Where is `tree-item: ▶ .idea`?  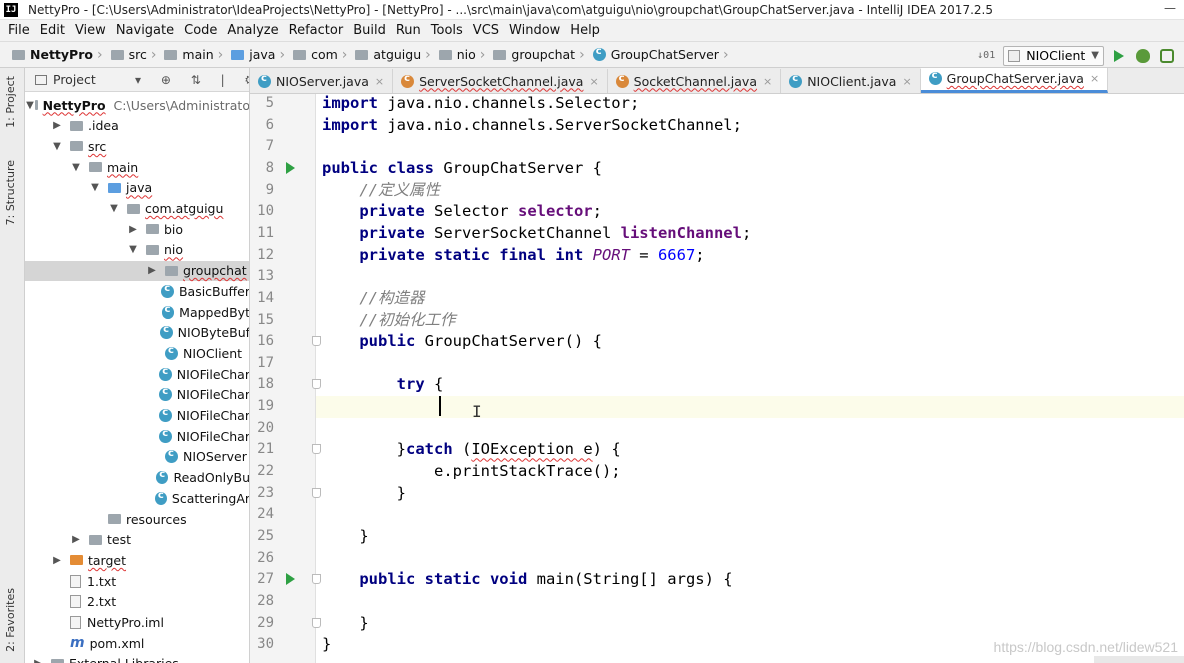 tree-item: ▶ .idea is located at coordinates (137, 126).